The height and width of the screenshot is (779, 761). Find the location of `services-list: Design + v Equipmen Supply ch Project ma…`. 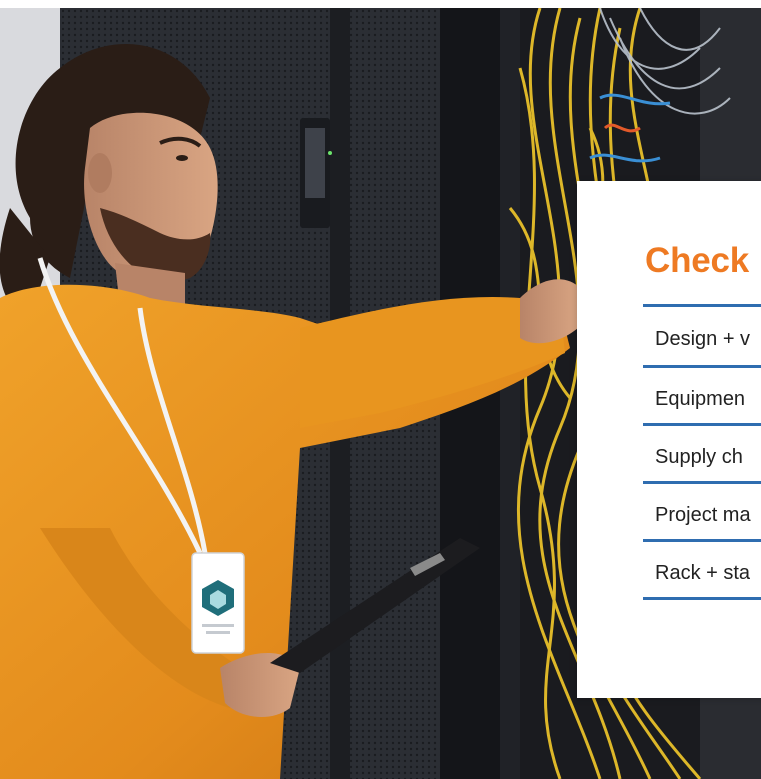

services-list: Design + v Equipmen Supply ch Project ma… is located at coordinates (702, 452).